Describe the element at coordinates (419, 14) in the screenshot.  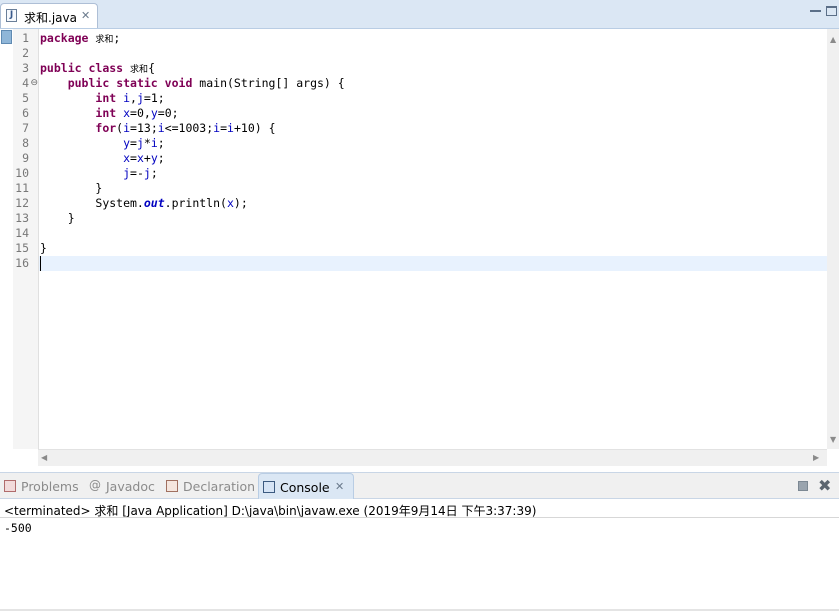
I see `editor-tab-bar: J 求和.java ✕` at that location.